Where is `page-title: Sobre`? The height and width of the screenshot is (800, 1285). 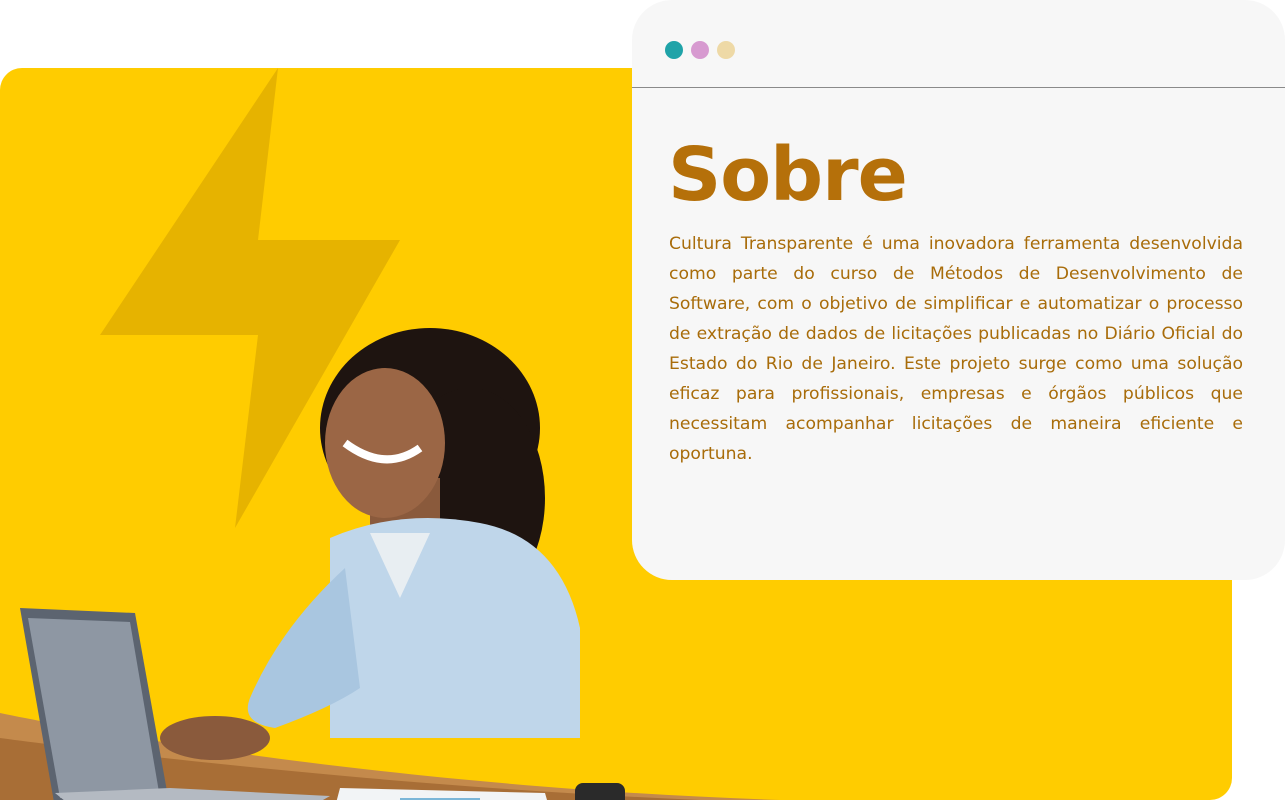 page-title: Sobre is located at coordinates (788, 175).